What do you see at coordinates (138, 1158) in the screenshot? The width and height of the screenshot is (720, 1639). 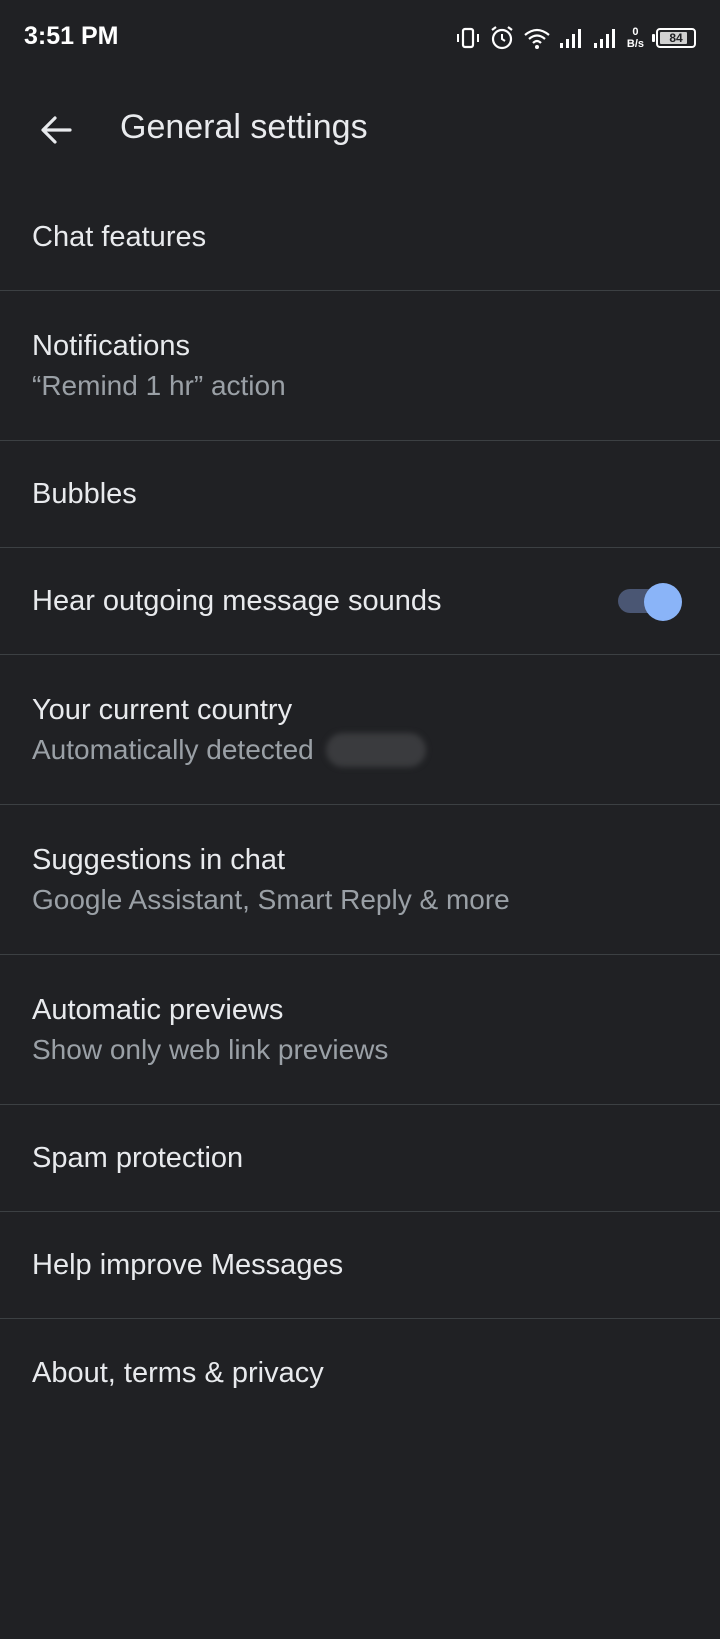 I see `setting-title: Spam protection` at bounding box center [138, 1158].